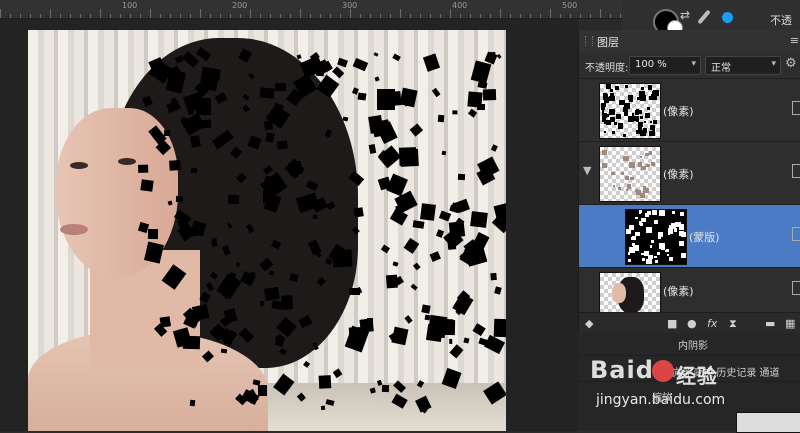 Image resolution: width=800 pixels, height=433 pixels. I want to click on layers-stack-icon: ◆, so click(589, 323).